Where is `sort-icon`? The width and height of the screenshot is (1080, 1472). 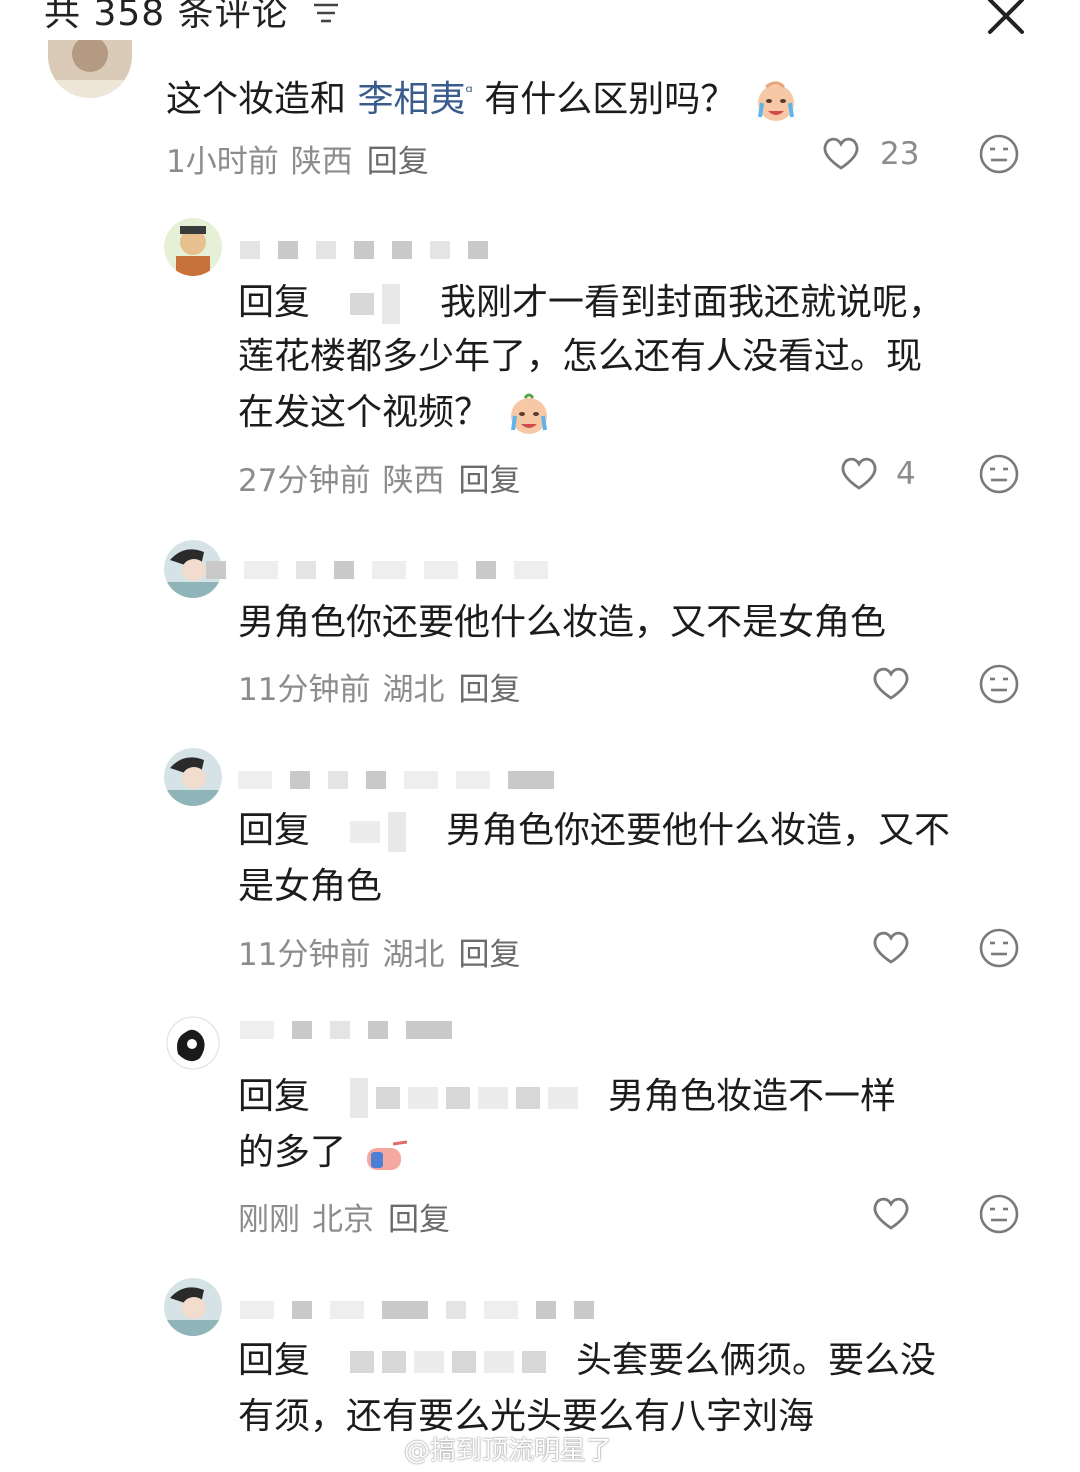 sort-icon is located at coordinates (326, 13).